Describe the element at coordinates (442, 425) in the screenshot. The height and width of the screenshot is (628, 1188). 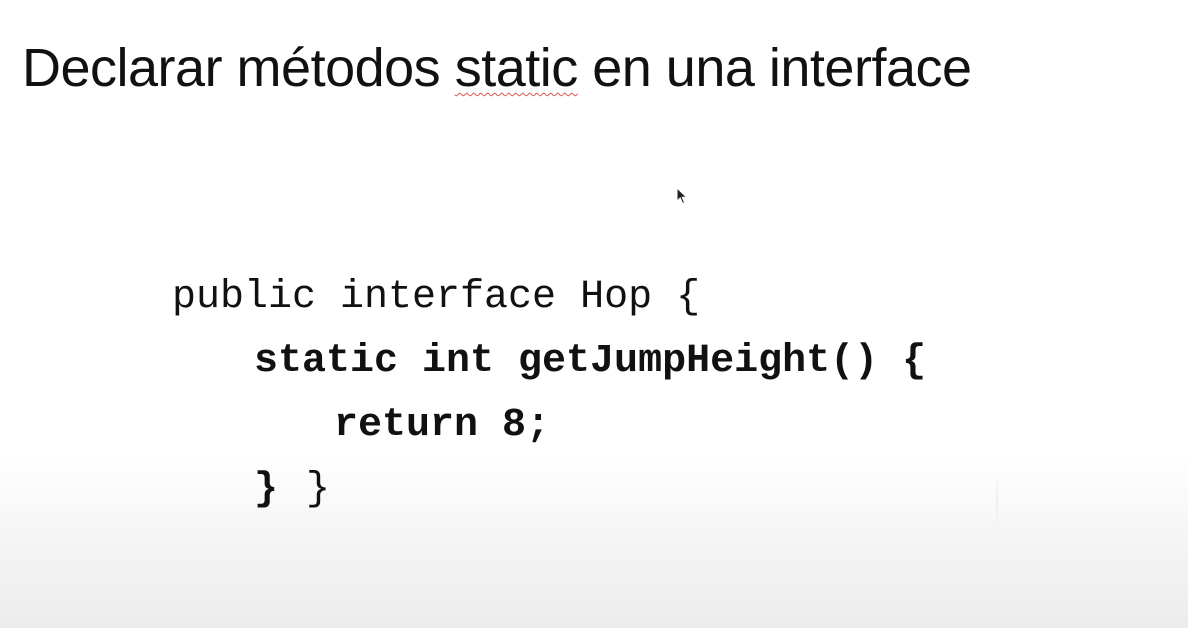
I see `code-line-return: return 8;` at that location.